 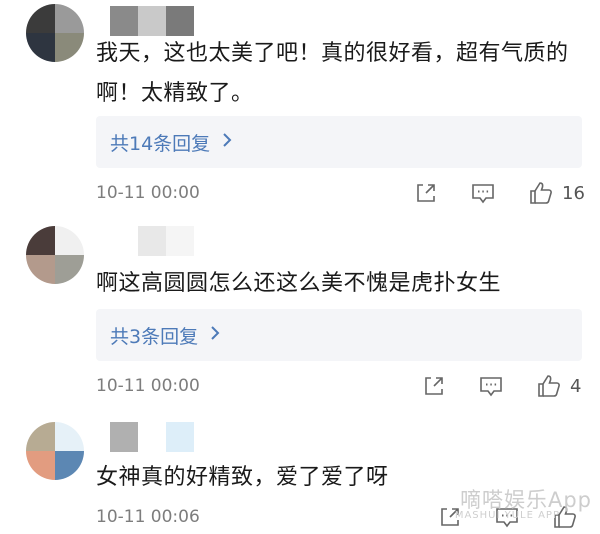 I want to click on view-replies-link: 共14条回复, so click(x=171, y=142).